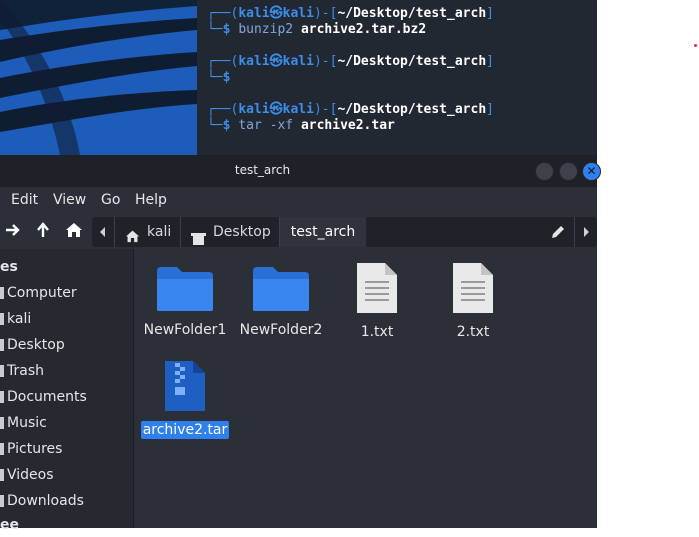 This screenshot has height=537, width=699. I want to click on sidebar-header: es, so click(9, 267).